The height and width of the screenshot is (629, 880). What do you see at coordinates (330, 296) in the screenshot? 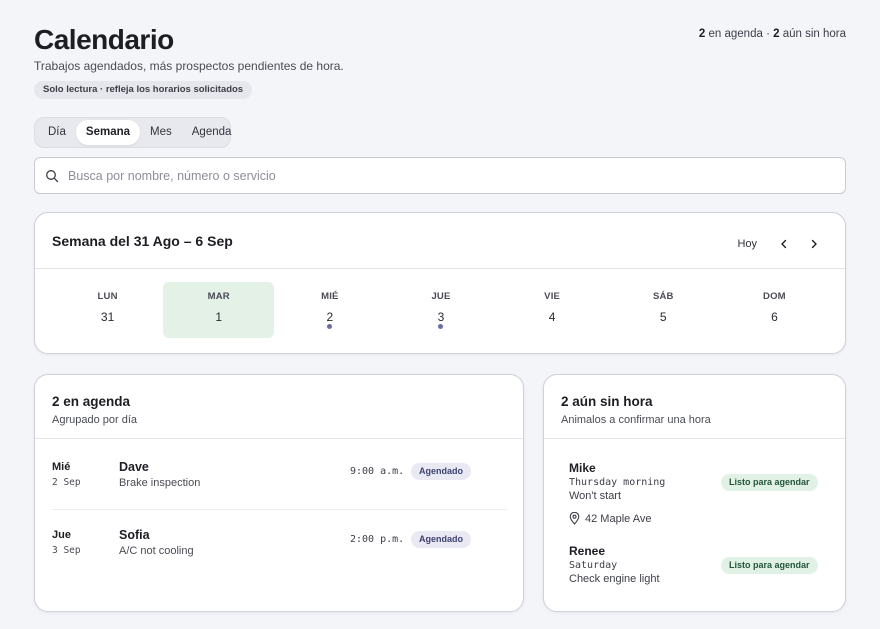
I see `day-name: MIÉ` at bounding box center [330, 296].